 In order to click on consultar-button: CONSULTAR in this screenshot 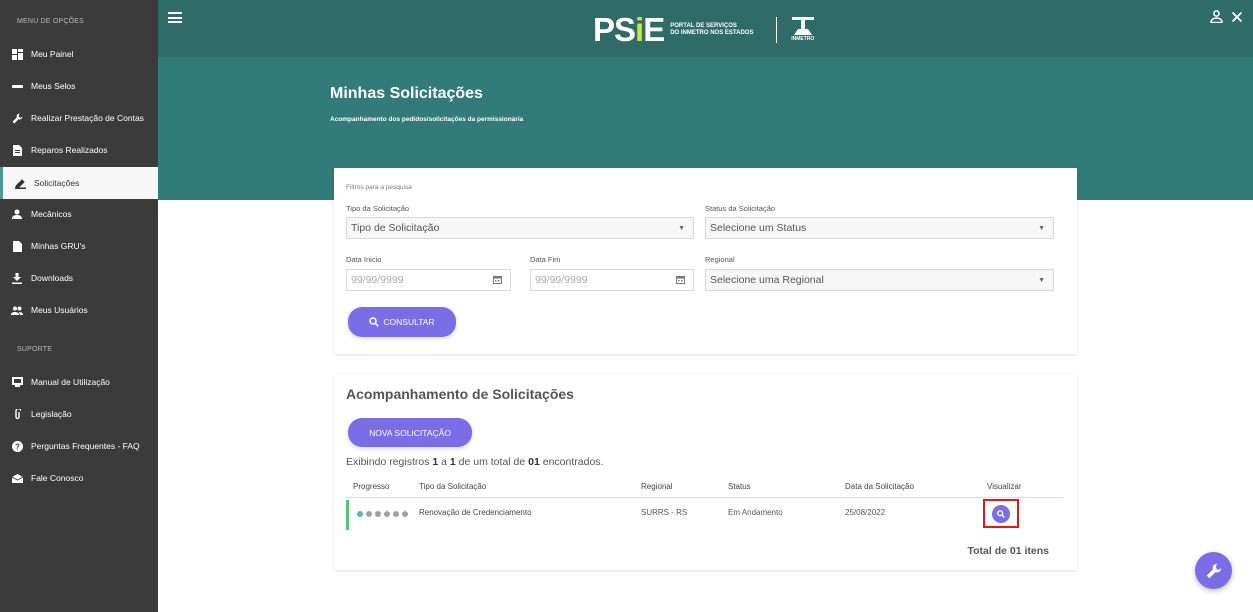, I will do `click(402, 322)`.